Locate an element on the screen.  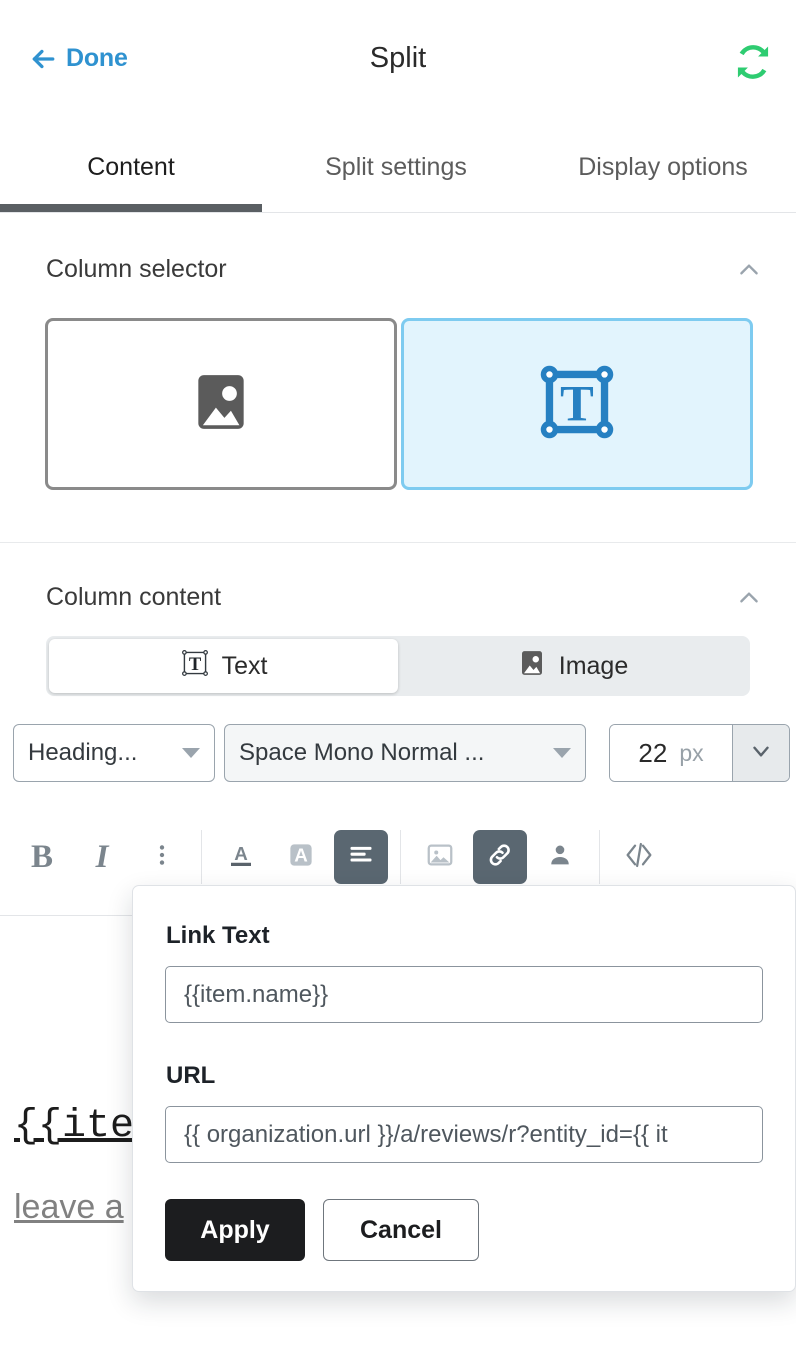
insert-person-button is located at coordinates (560, 857).